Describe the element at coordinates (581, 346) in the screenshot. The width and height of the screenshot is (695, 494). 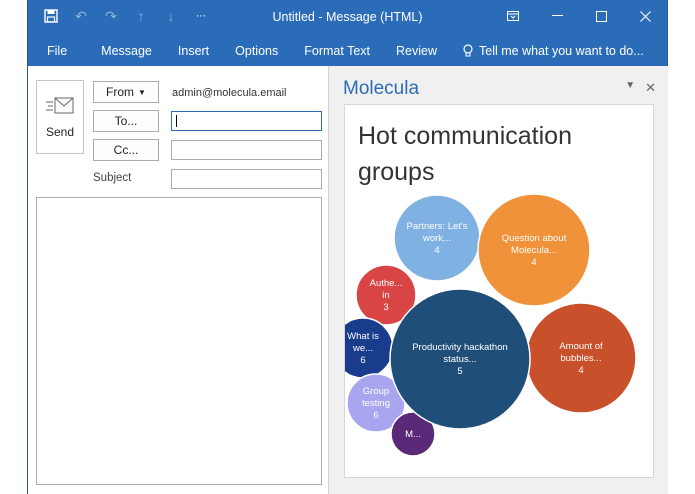
I see `bubble-label: Amount of` at that location.